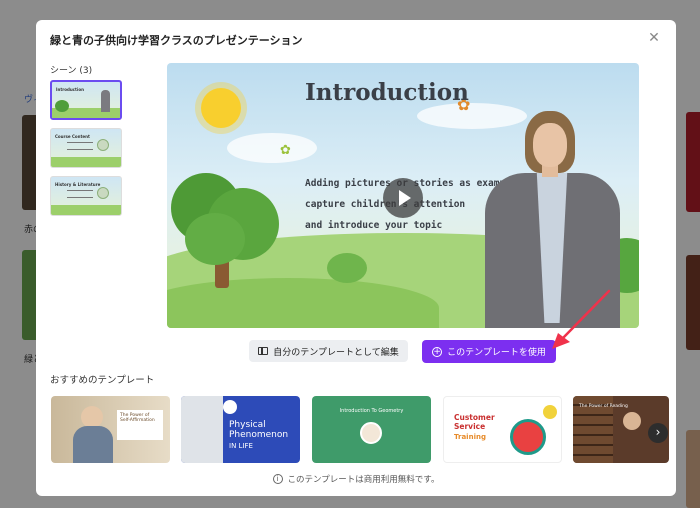 This screenshot has height=508, width=700. I want to click on scene-title: Course Content, so click(72, 136).